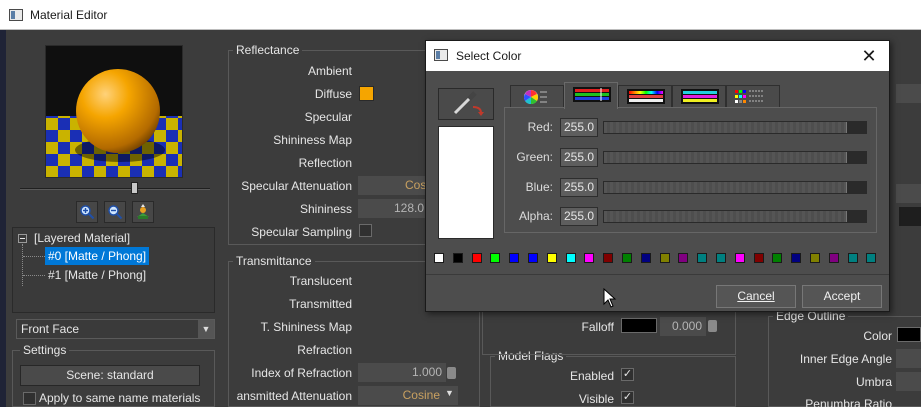 The height and width of the screenshot is (407, 921). Describe the element at coordinates (869, 56) in the screenshot. I see `close-icon: ✕` at that location.